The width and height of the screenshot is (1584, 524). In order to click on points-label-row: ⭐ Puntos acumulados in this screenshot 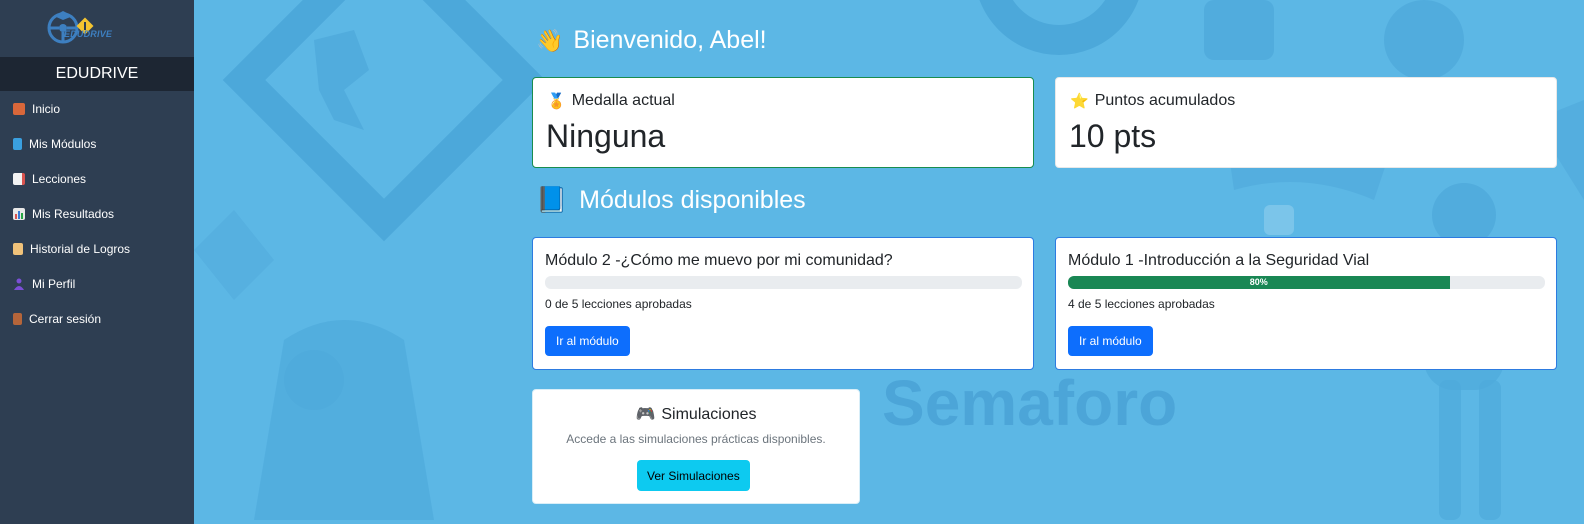, I will do `click(1152, 101)`.